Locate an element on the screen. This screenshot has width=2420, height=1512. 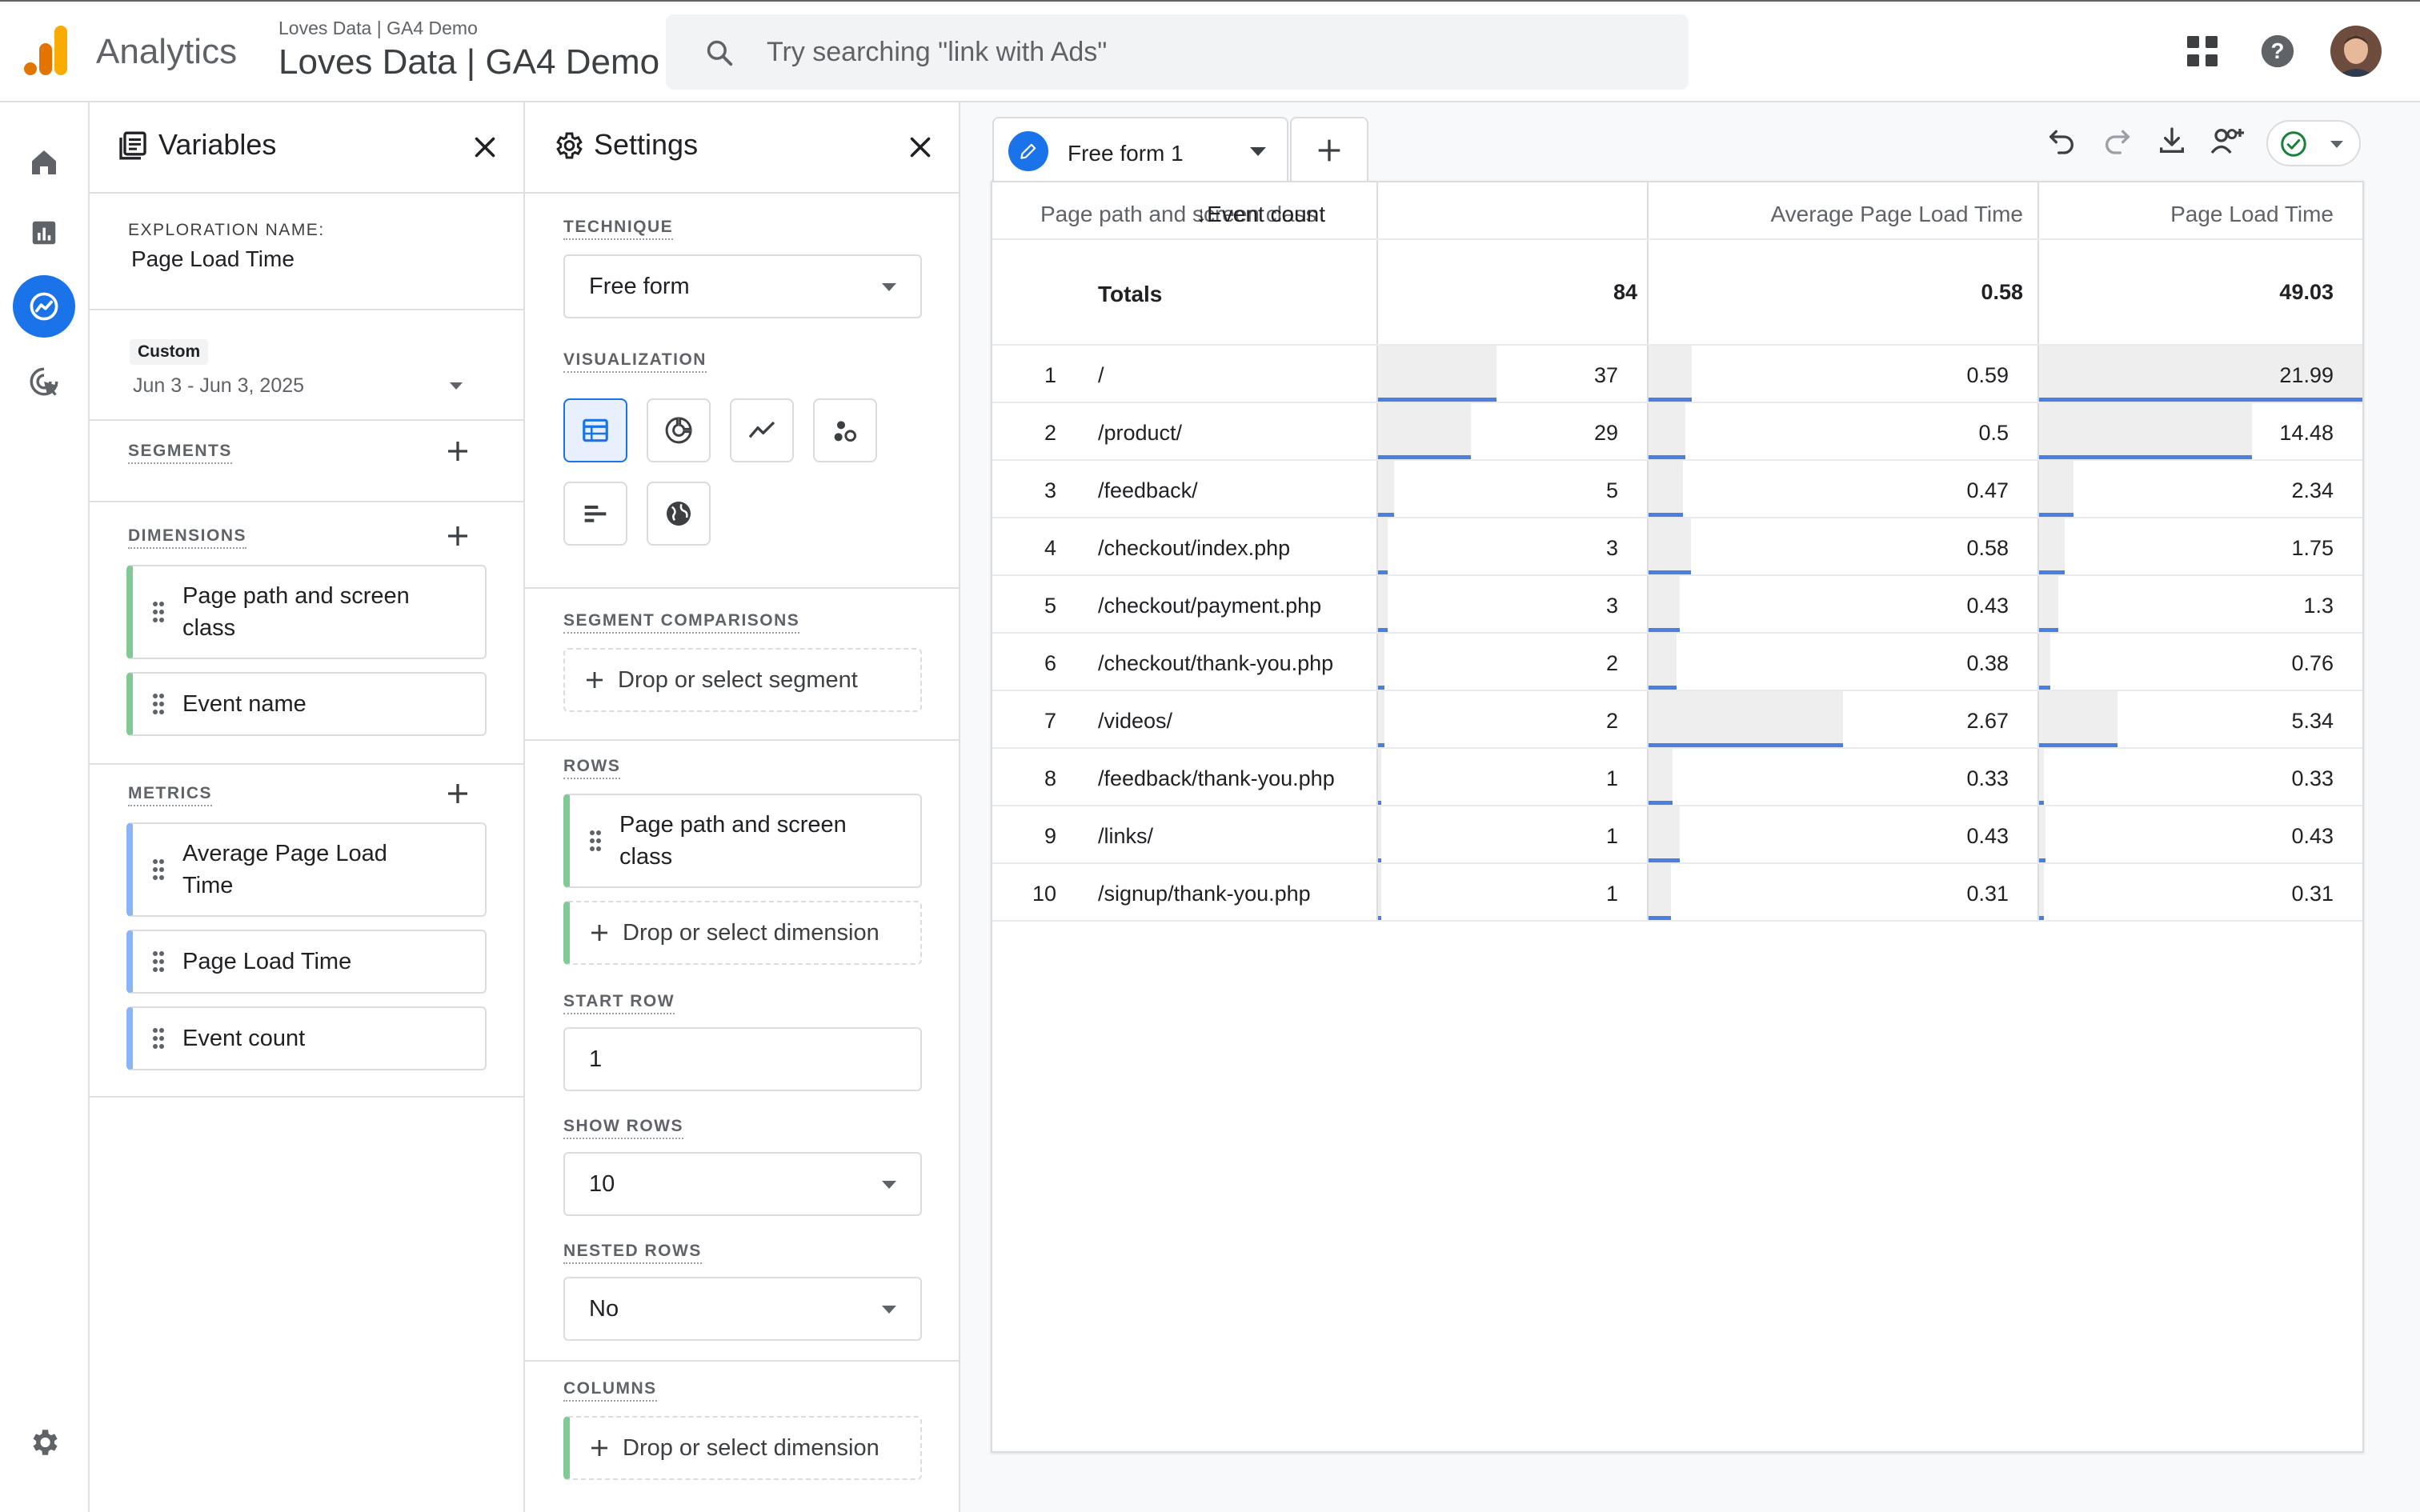
table-row: 2/product/29 0.5 14.48 is located at coordinates (1677, 432).